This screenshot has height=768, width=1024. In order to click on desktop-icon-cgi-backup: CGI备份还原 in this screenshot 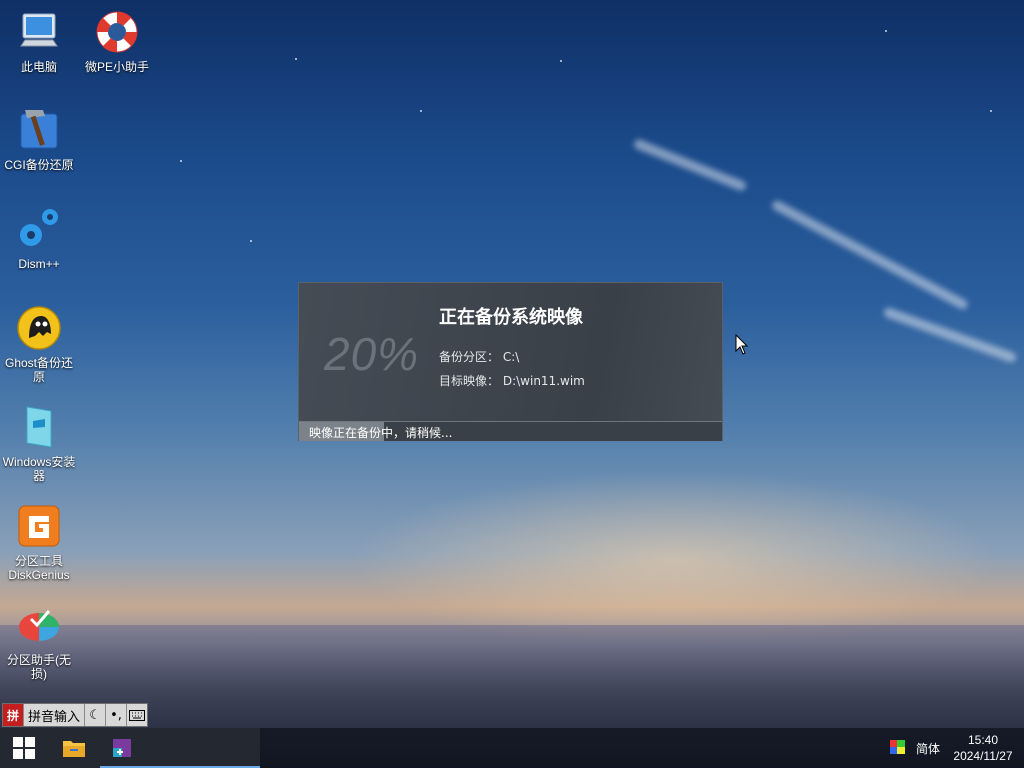, I will do `click(39, 139)`.